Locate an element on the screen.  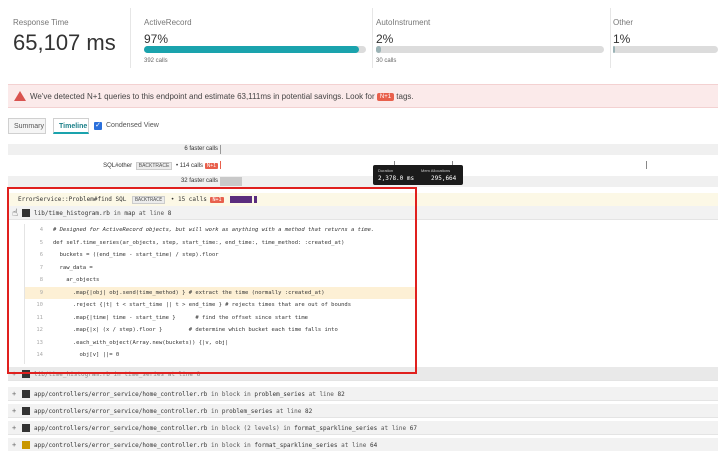
other-bar is located at coordinates (665, 49).